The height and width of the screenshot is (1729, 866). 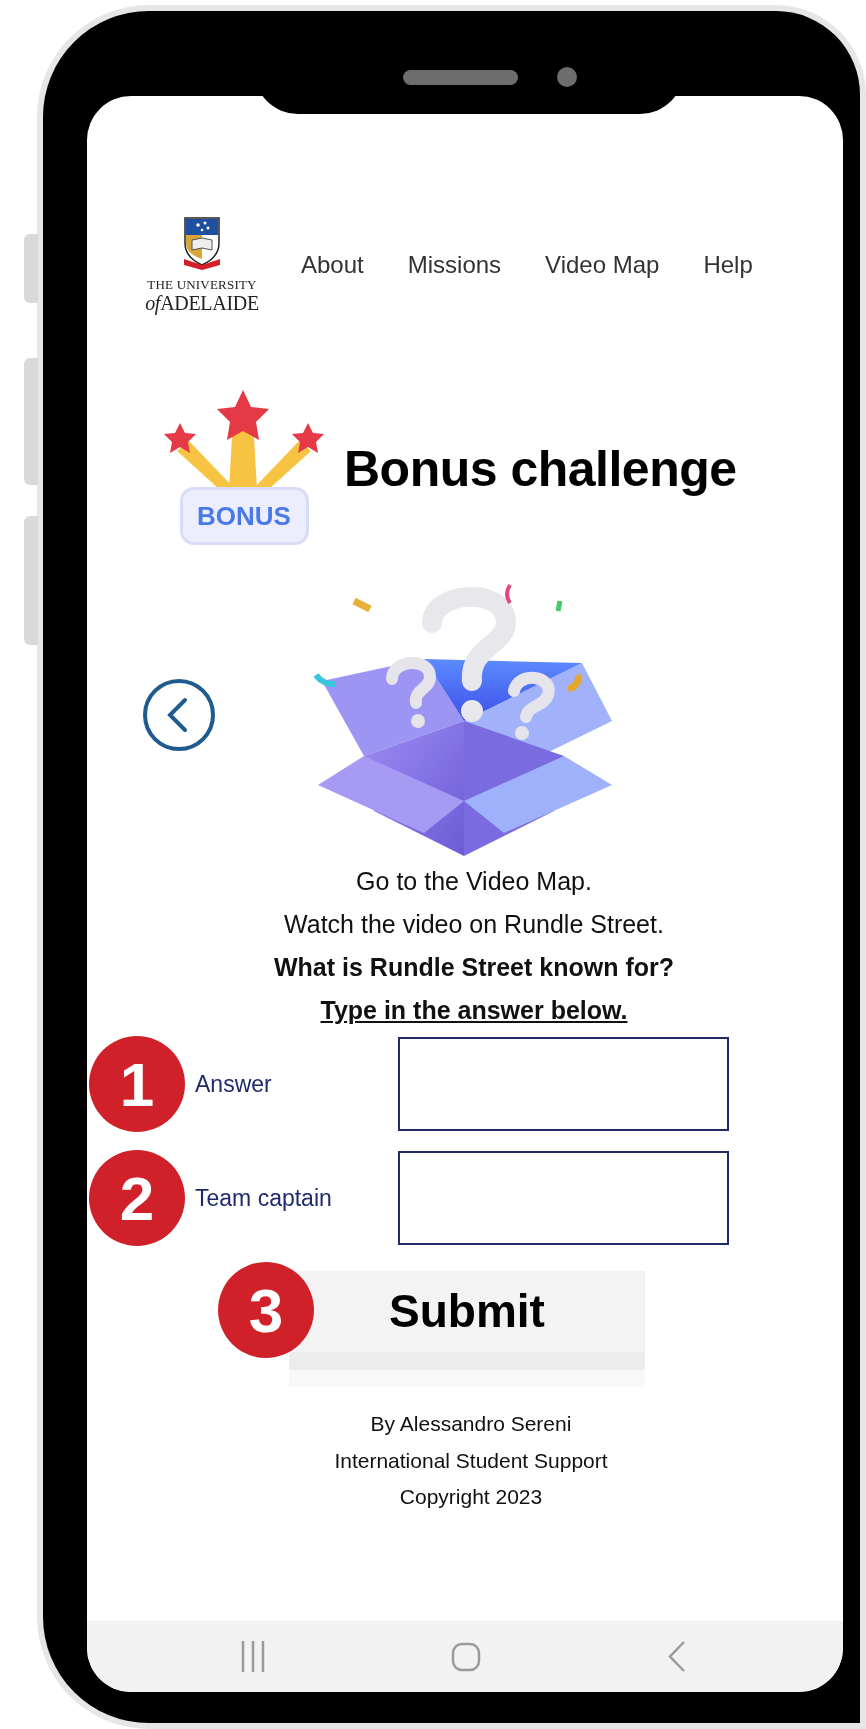 I want to click on nav-link: Help, so click(x=728, y=264).